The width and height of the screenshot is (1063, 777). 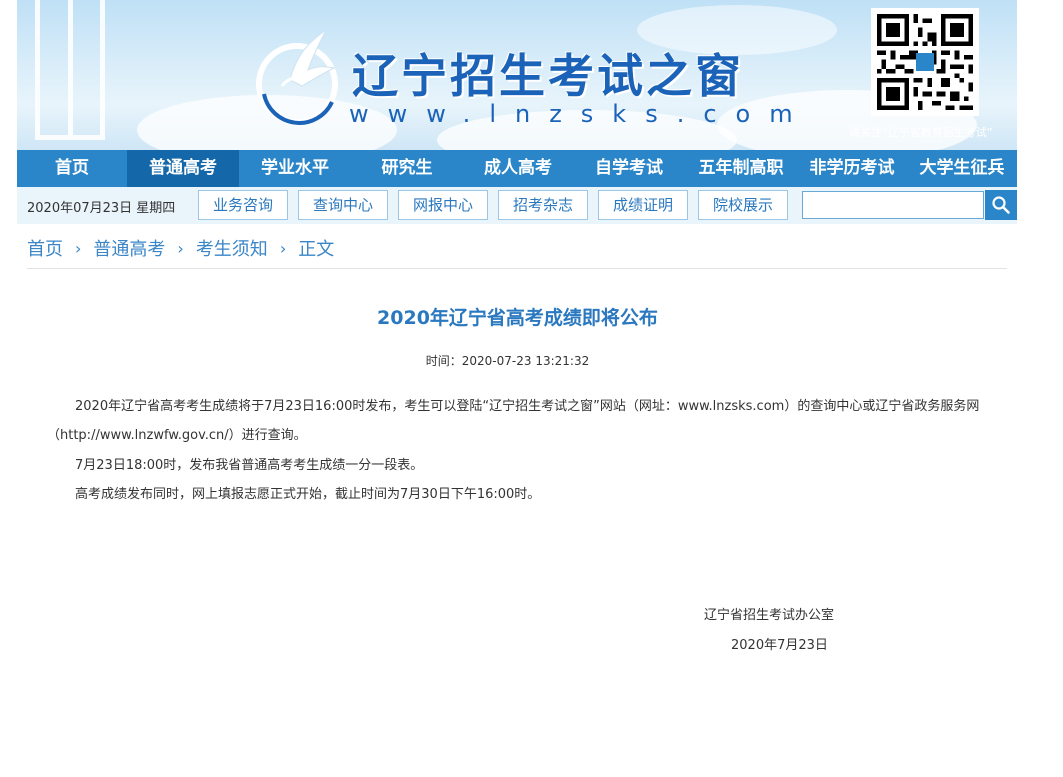 I want to click on nav-item-xueye: 学业水平, so click(x=295, y=168).